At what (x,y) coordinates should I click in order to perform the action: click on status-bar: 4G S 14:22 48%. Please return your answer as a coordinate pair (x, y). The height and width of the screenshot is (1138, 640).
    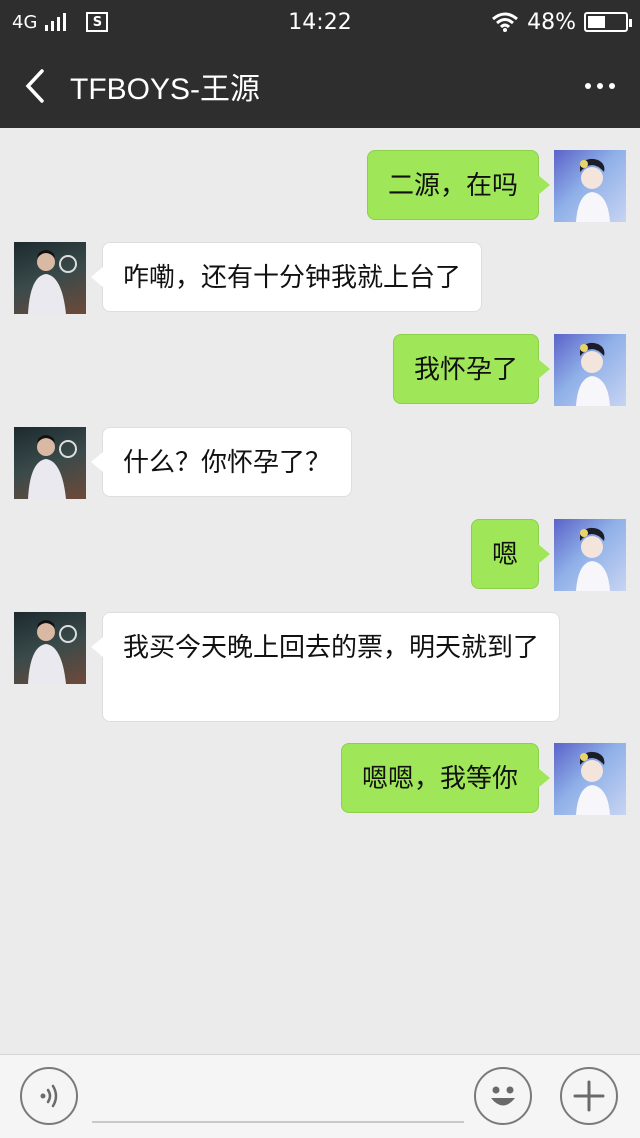
    Looking at the image, I should click on (320, 22).